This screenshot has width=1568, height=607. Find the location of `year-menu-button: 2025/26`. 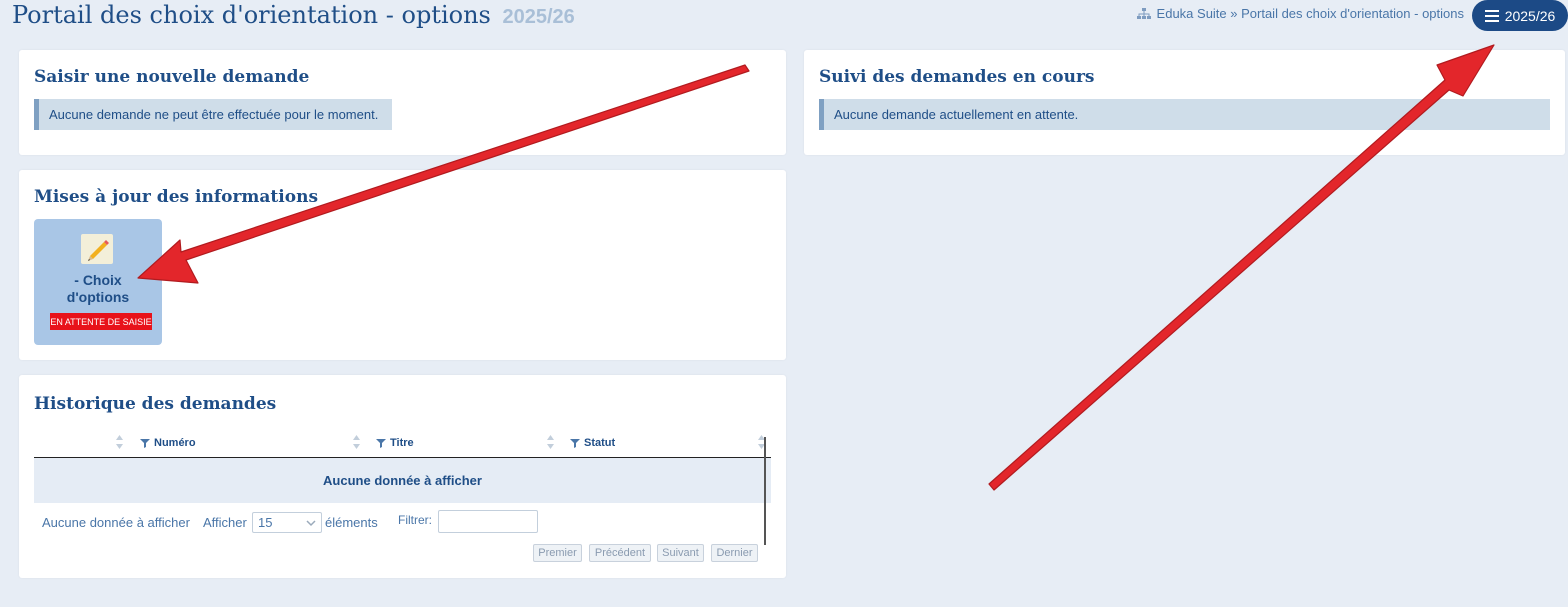

year-menu-button: 2025/26 is located at coordinates (1520, 15).